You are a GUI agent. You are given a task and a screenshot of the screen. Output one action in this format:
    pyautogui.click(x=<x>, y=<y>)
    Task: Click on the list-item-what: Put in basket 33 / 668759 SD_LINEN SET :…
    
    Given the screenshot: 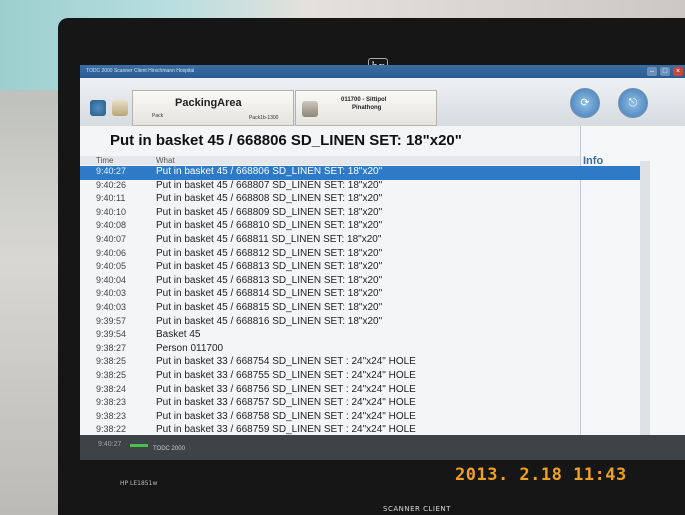 What is the action you would take?
    pyautogui.click(x=286, y=430)
    